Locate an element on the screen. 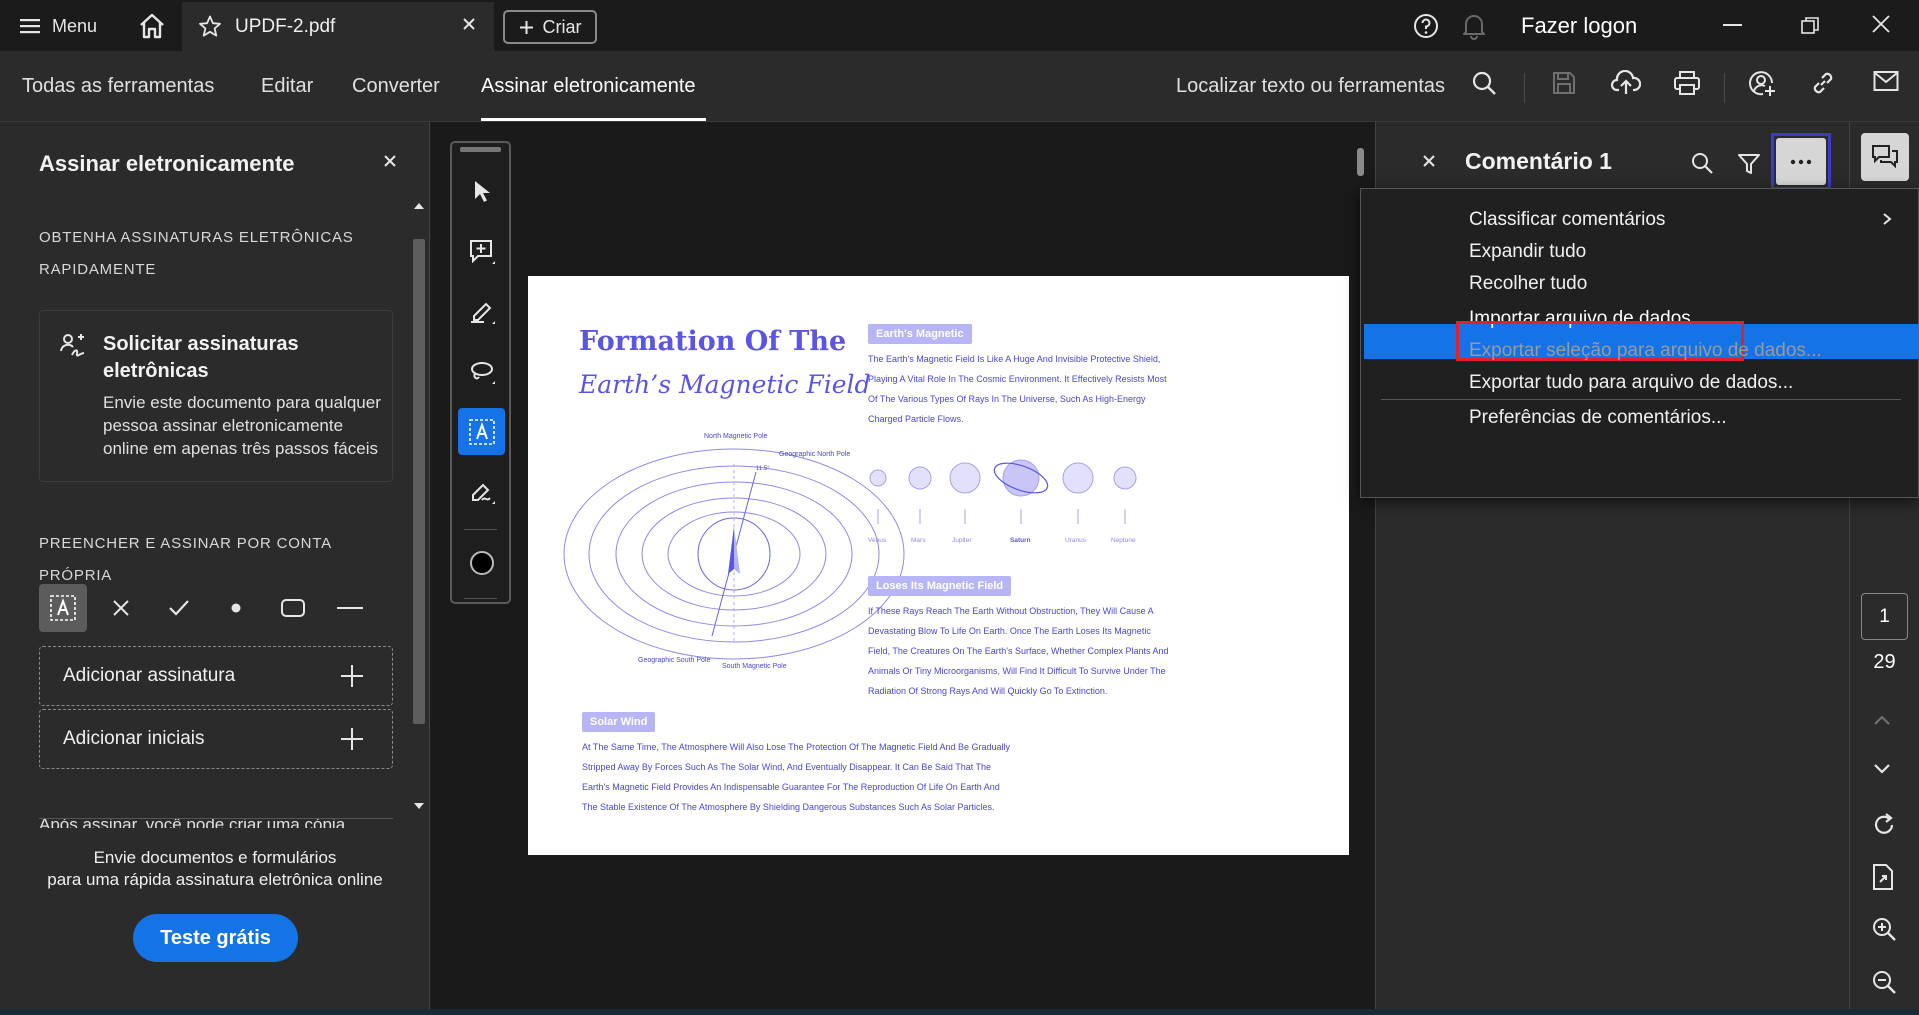 The width and height of the screenshot is (1919, 1015). panel-scrollbar is located at coordinates (419, 509).